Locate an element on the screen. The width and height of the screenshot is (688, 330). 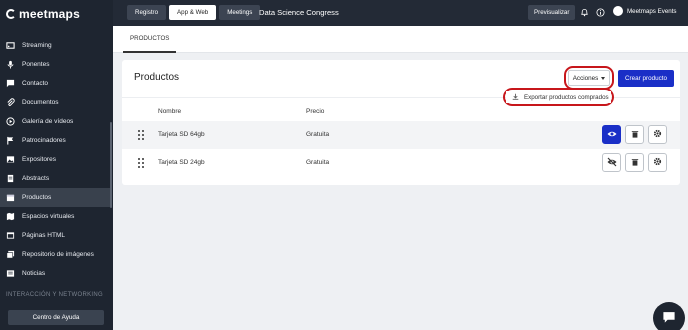
sidebar-item-label: Documentos is located at coordinates (40, 102).